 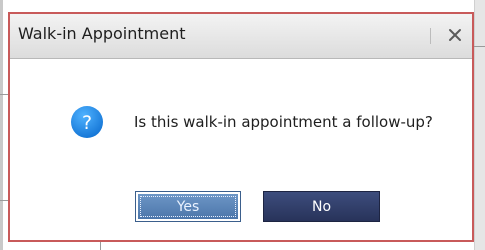 I want to click on dialog-title: Walk-in Appointment, so click(x=102, y=33).